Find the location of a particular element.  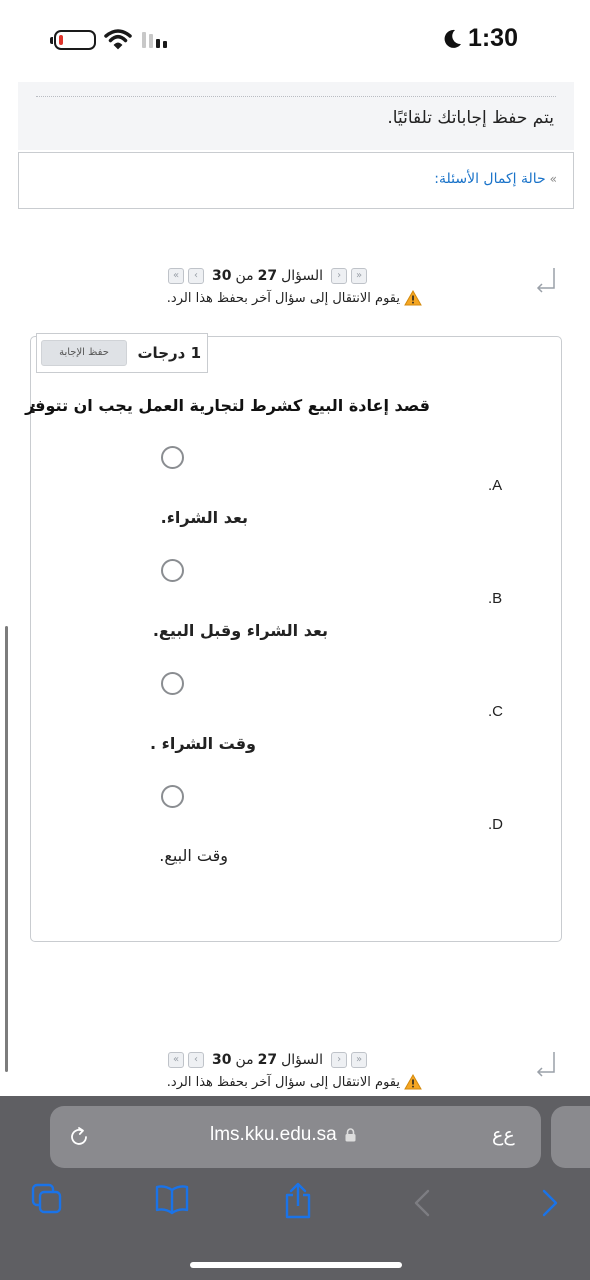

url-text: lms.kku.edu.sa is located at coordinates (273, 1134).